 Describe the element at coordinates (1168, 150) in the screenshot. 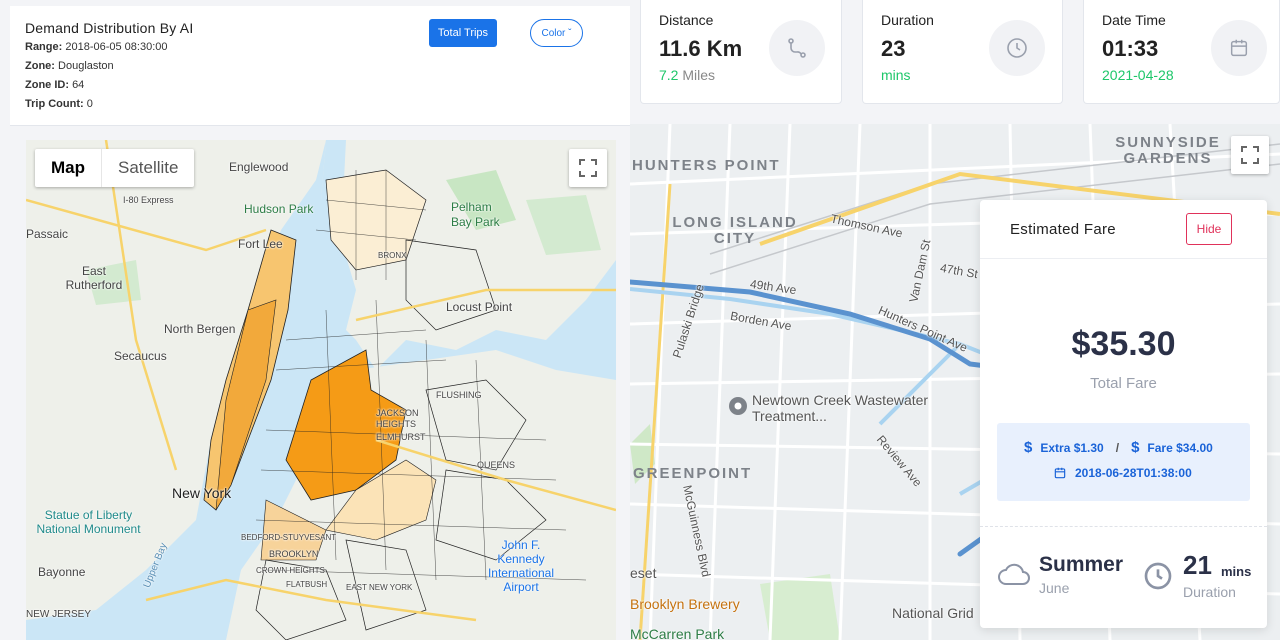

I see `label-sunnyside: SUNNYSIDE GARDENS` at that location.